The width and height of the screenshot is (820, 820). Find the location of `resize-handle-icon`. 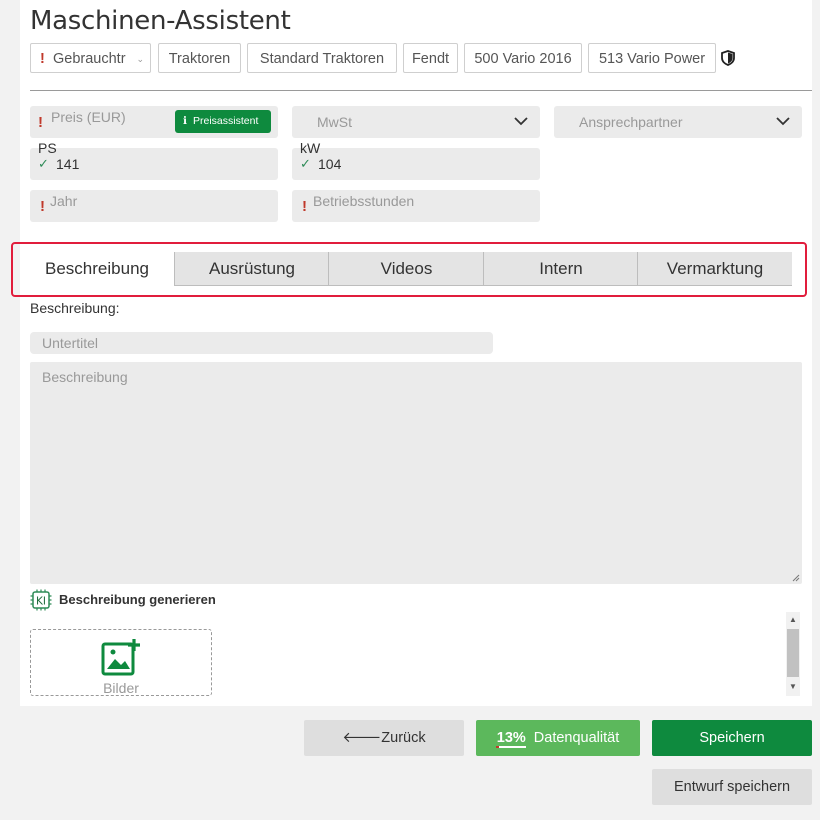

resize-handle-icon is located at coordinates (796, 578).